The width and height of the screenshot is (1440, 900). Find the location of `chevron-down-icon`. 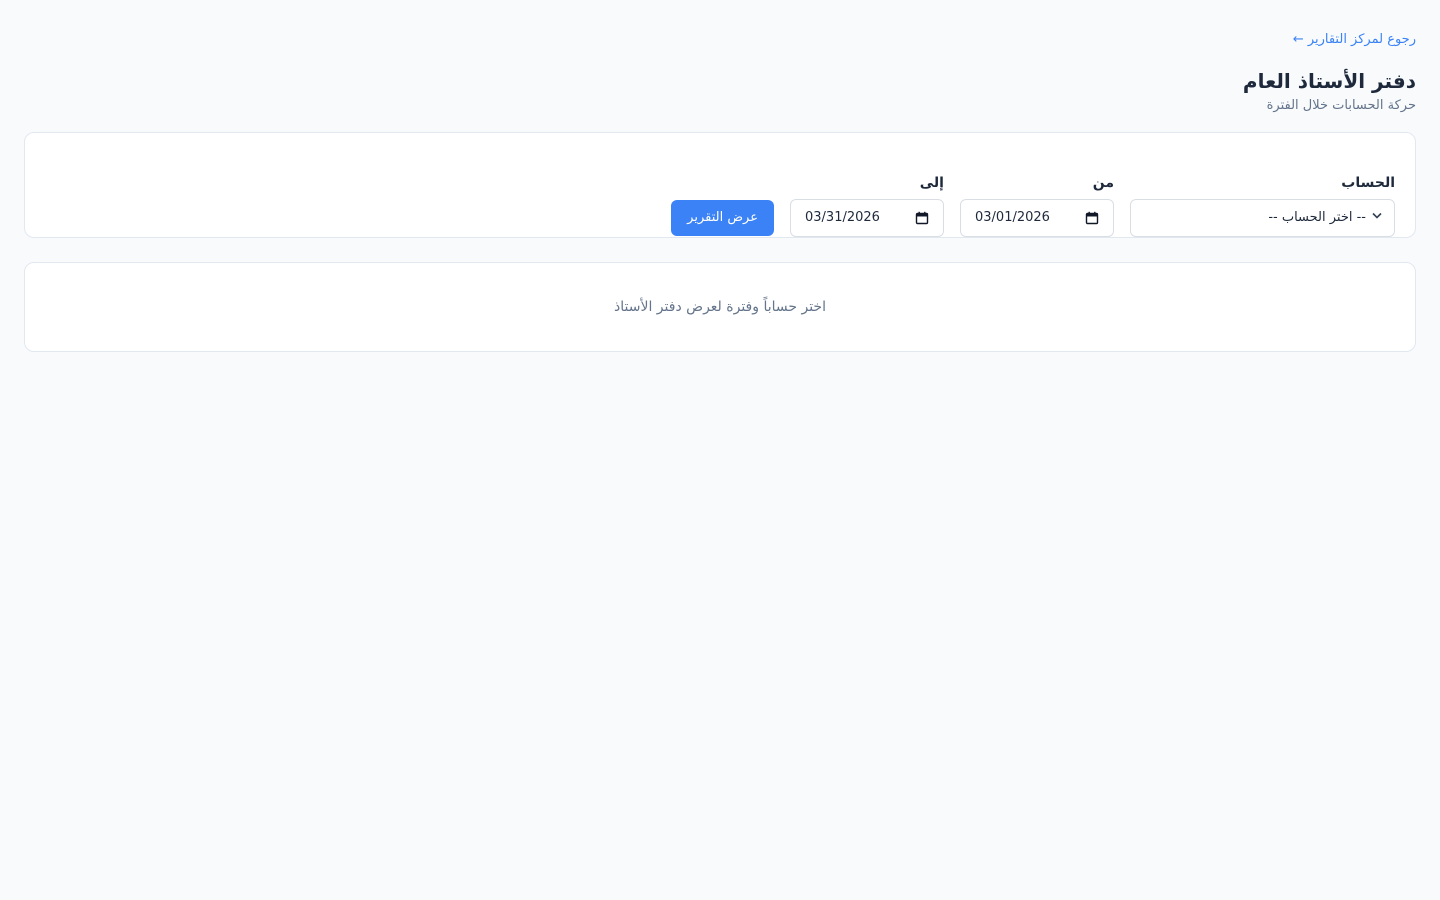

chevron-down-icon is located at coordinates (1377, 217).